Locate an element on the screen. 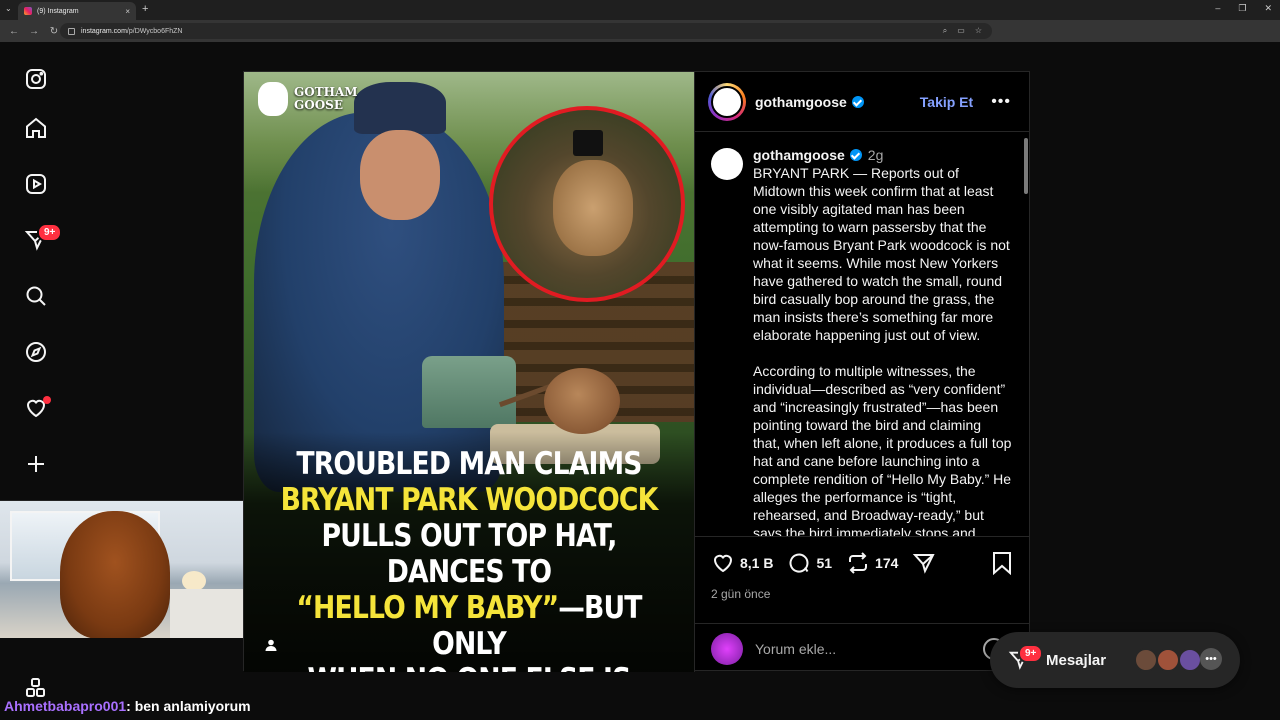  headline-line: BRYANT PARK WOODCOCK is located at coordinates (469, 500).